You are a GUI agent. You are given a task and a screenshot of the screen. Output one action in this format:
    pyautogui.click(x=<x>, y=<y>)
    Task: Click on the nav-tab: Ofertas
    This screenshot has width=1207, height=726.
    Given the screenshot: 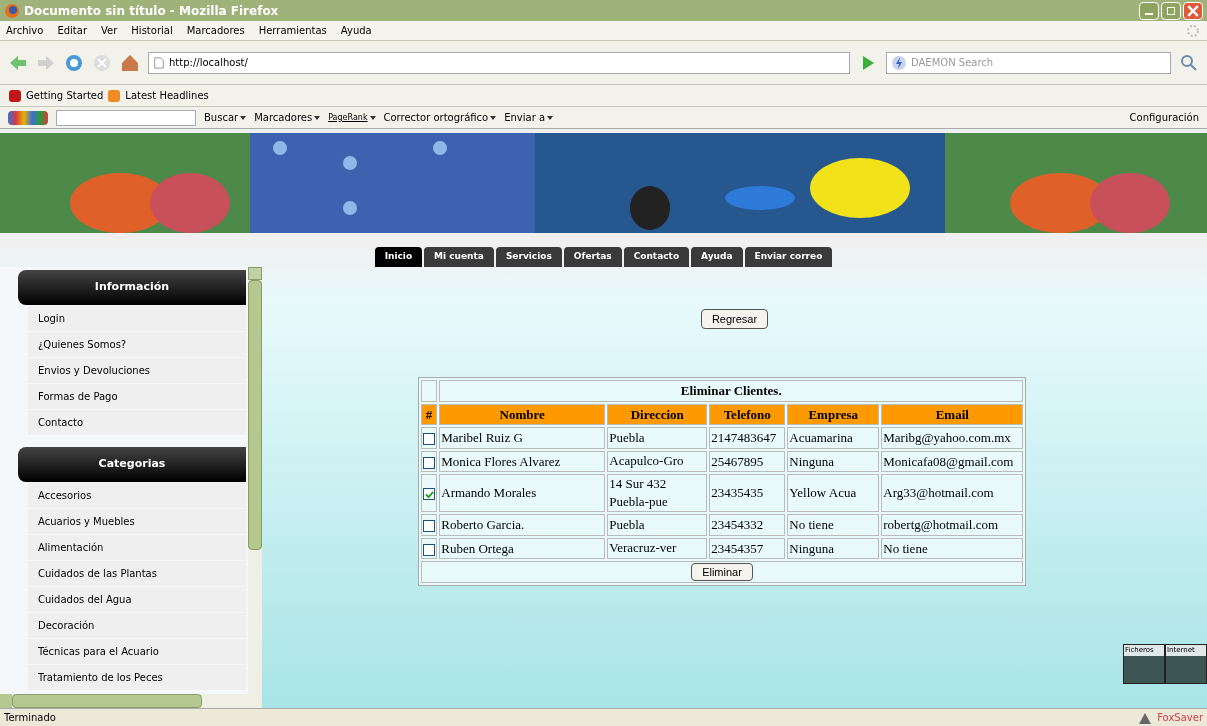 What is the action you would take?
    pyautogui.click(x=592, y=257)
    